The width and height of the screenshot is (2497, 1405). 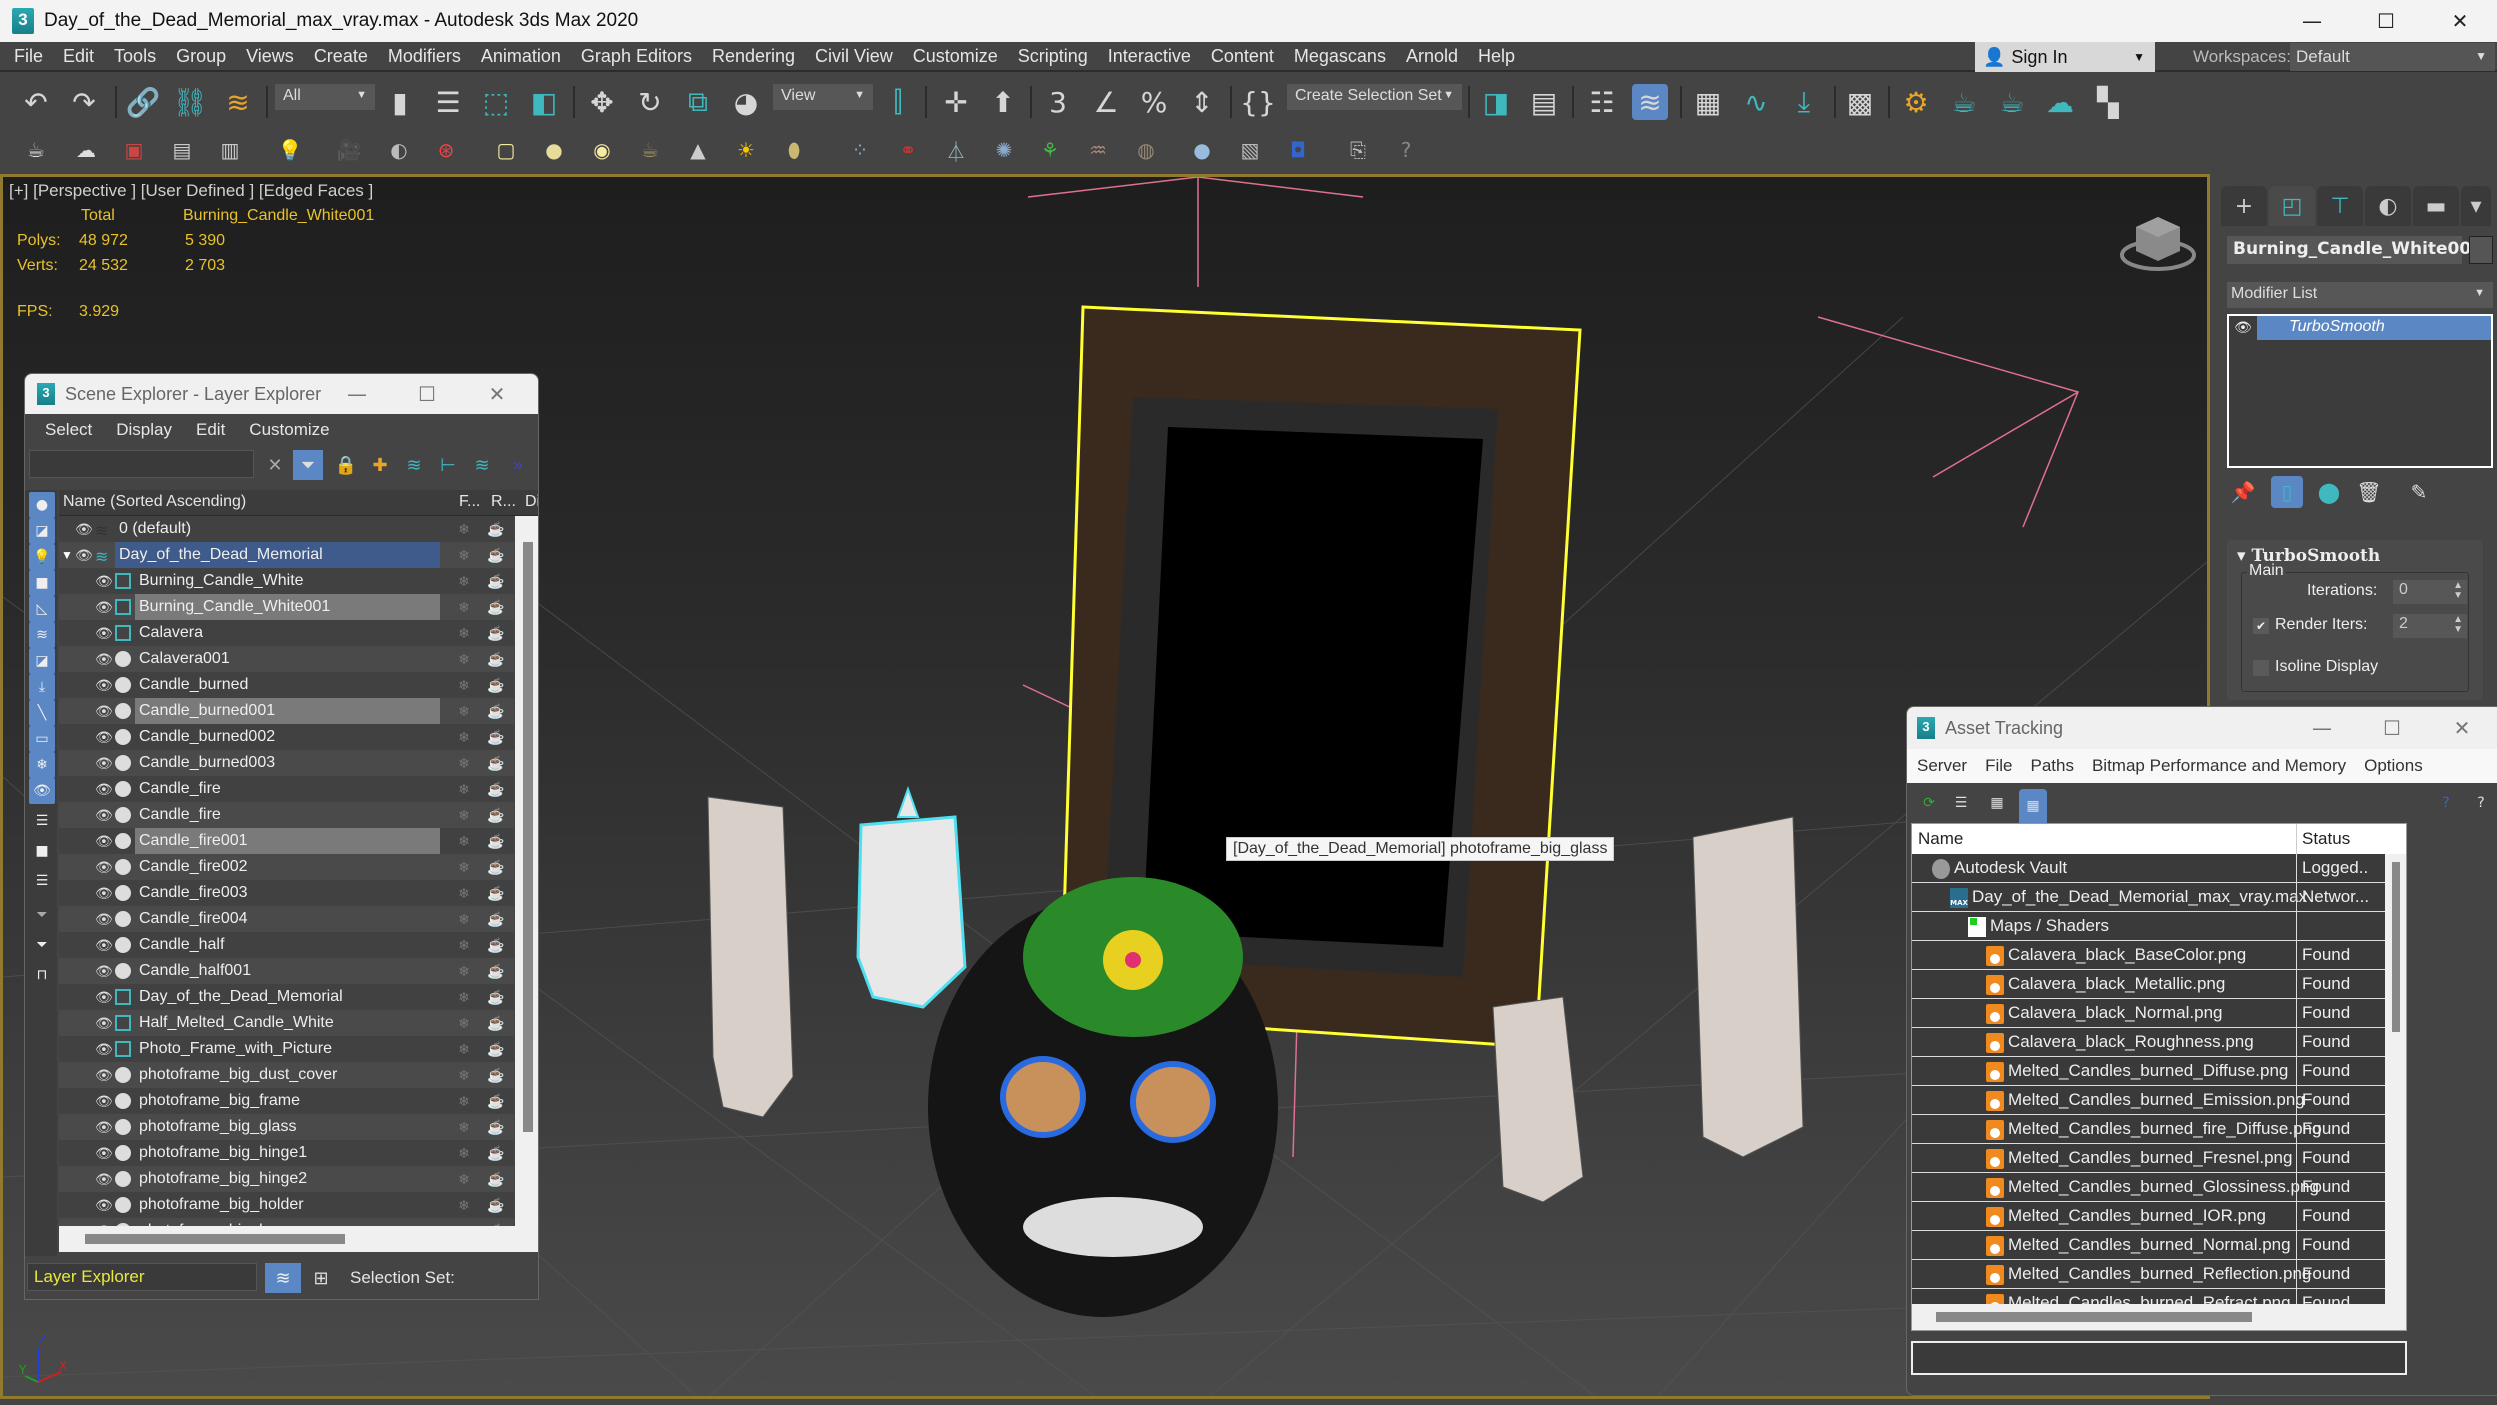 I want to click on light-lister-icon: 💡, so click(x=290, y=150).